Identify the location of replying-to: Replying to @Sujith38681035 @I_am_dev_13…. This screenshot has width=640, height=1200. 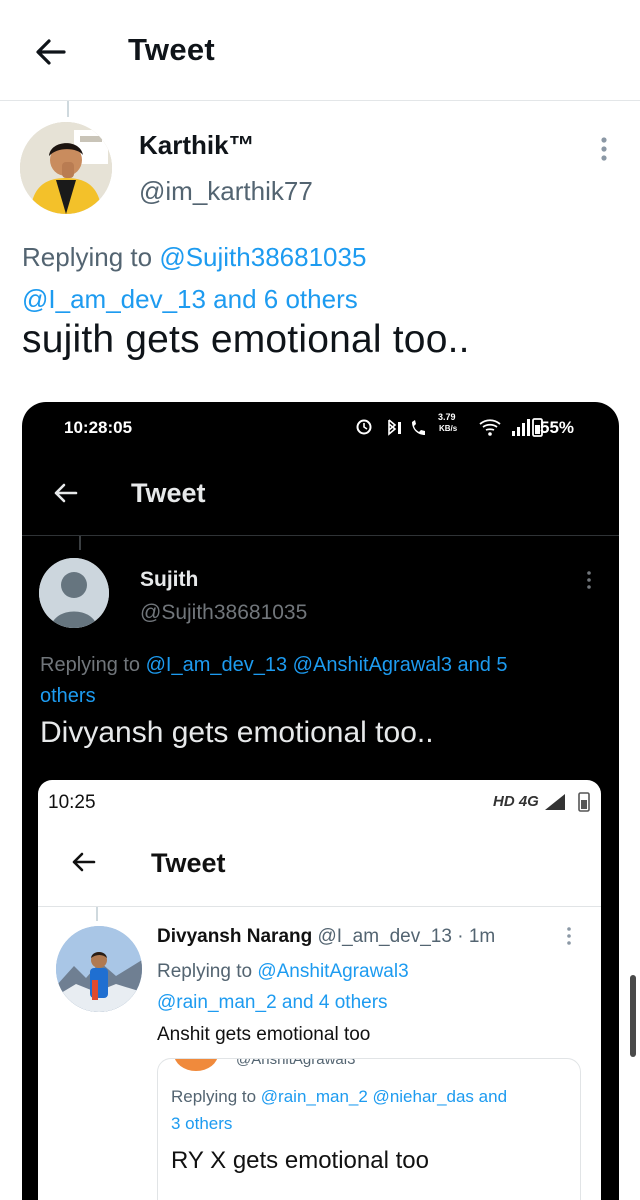
(322, 278).